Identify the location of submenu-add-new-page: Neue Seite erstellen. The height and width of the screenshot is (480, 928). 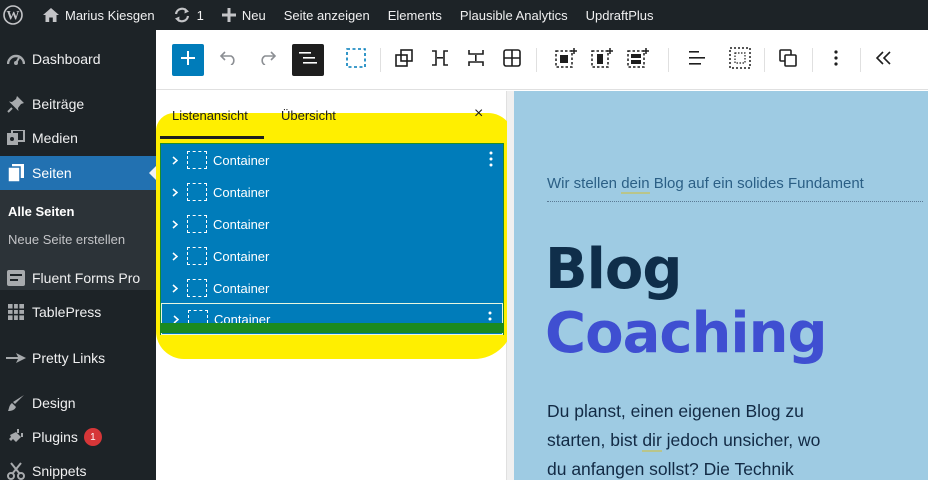
(66, 239).